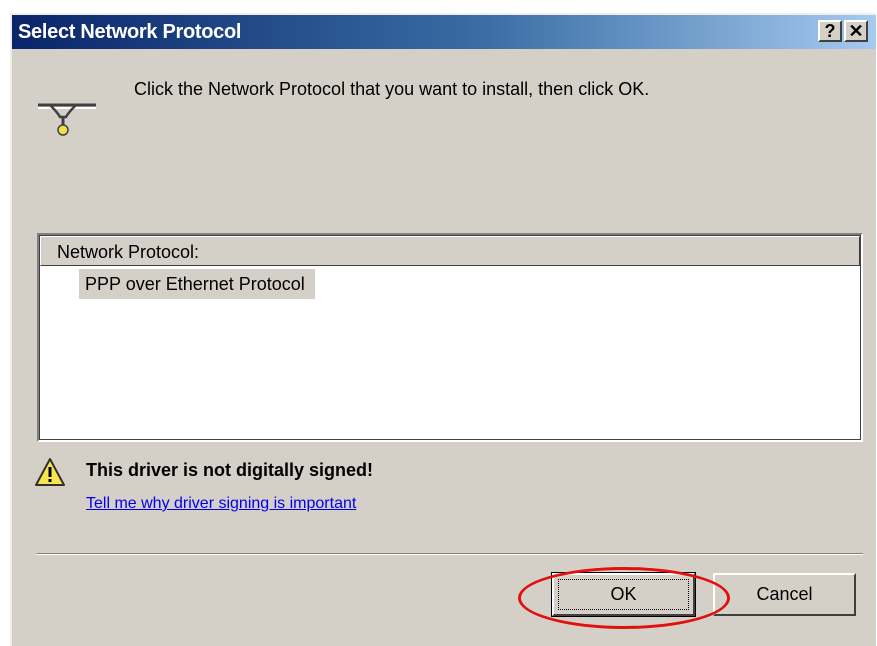  Describe the element at coordinates (450, 554) in the screenshot. I see `separator` at that location.